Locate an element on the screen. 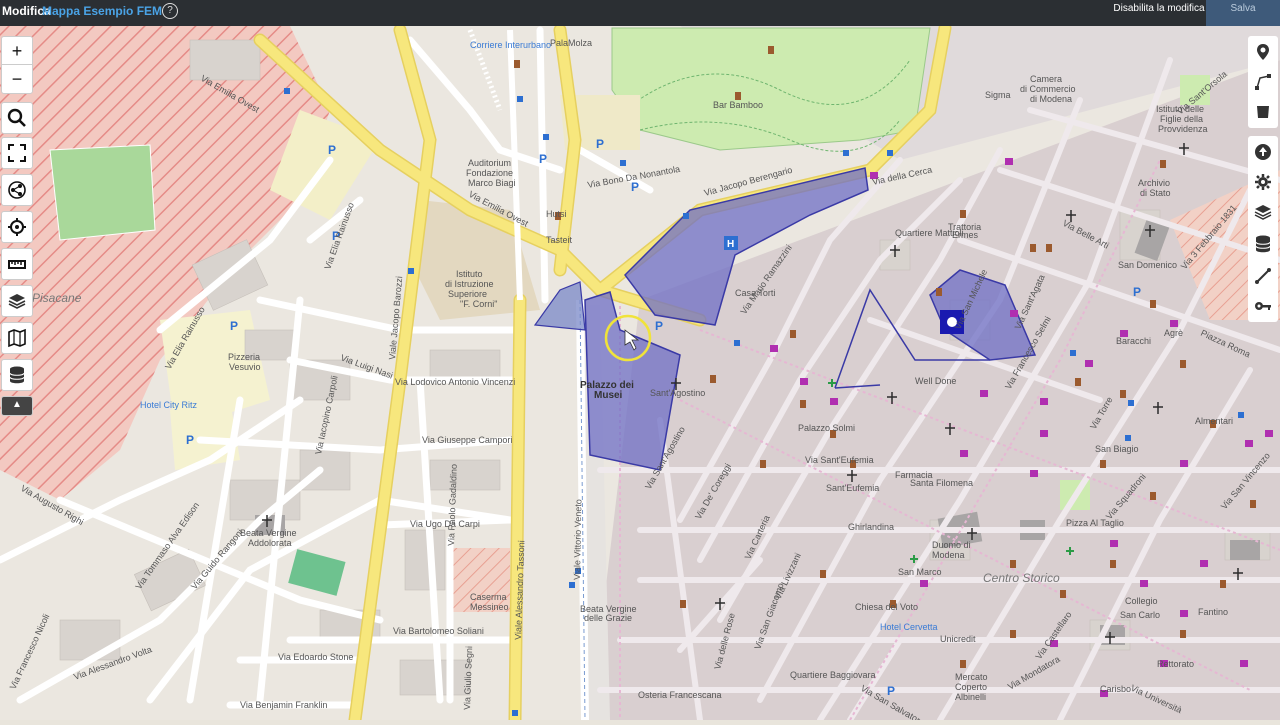 The image size is (1280, 725). svg-text: San Biagio is located at coordinates (1117, 449).